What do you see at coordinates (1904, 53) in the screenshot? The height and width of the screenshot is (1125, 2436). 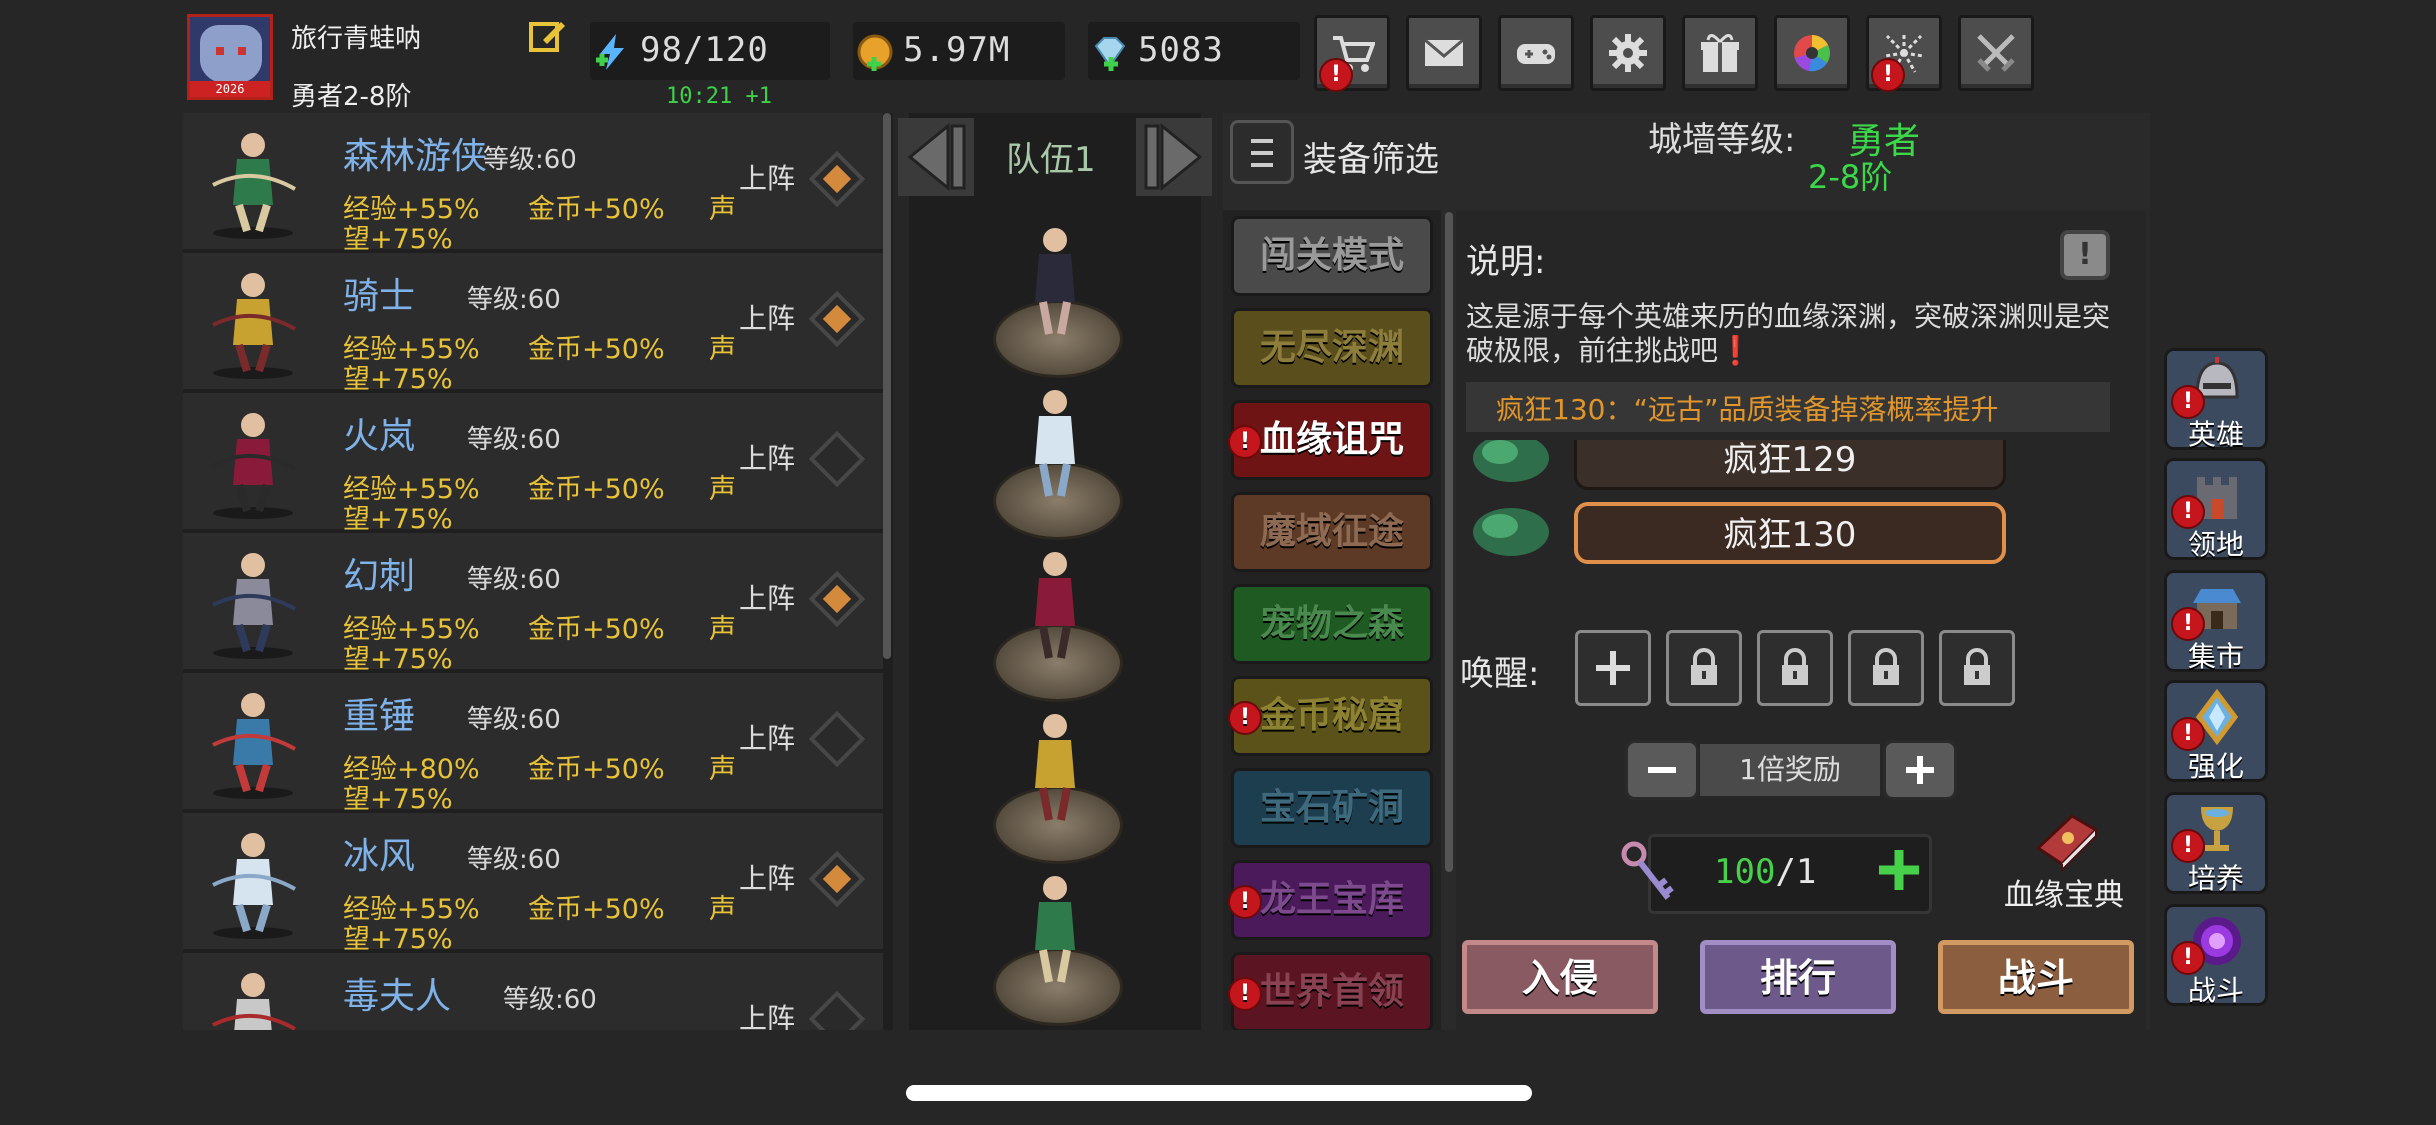 I see `fireworks-button: !` at bounding box center [1904, 53].